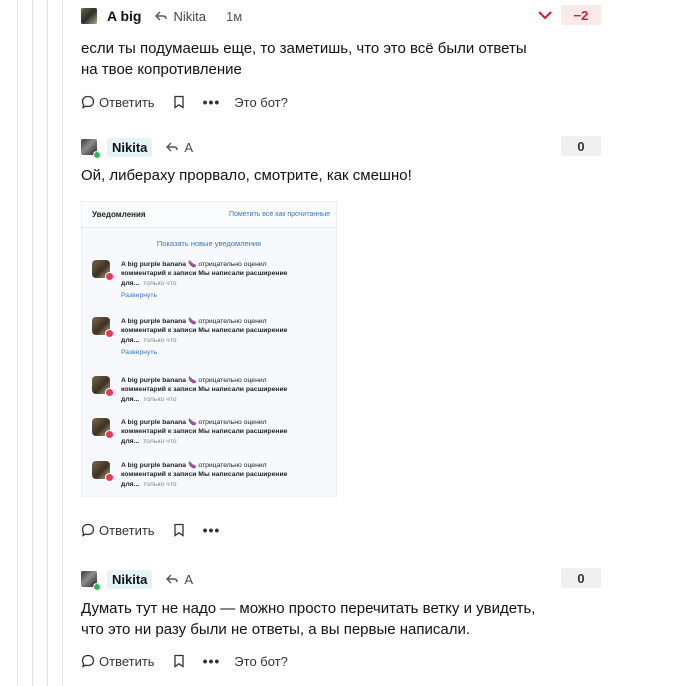 Image resolution: width=681 pixels, height=686 pixels. What do you see at coordinates (234, 16) in the screenshot?
I see `comment-time: 1м` at bounding box center [234, 16].